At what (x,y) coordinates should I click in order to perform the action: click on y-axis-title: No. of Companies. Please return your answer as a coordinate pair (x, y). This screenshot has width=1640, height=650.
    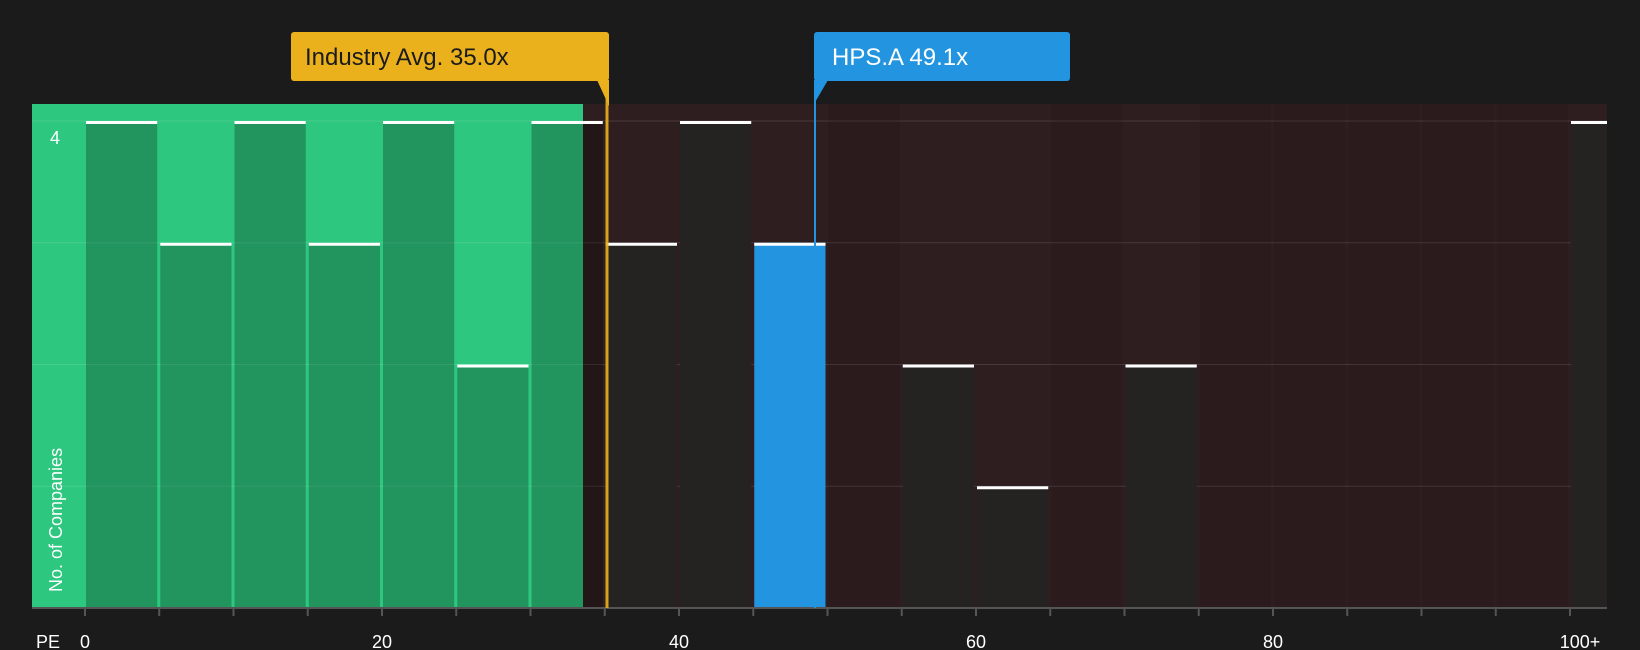
    Looking at the image, I should click on (56, 520).